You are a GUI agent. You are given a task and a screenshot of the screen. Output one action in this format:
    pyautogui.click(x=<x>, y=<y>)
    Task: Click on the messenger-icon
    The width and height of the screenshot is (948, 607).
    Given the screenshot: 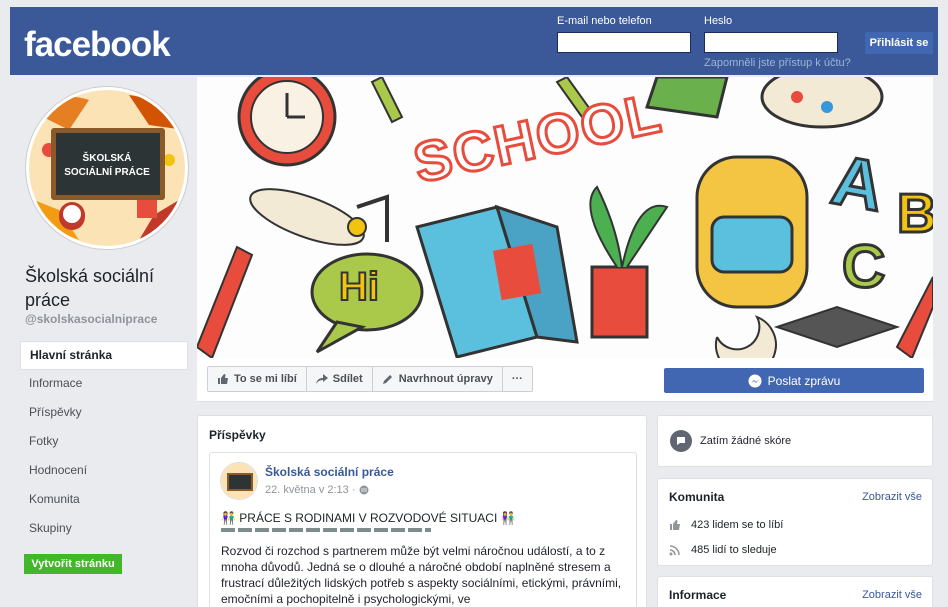 What is the action you would take?
    pyautogui.click(x=755, y=380)
    